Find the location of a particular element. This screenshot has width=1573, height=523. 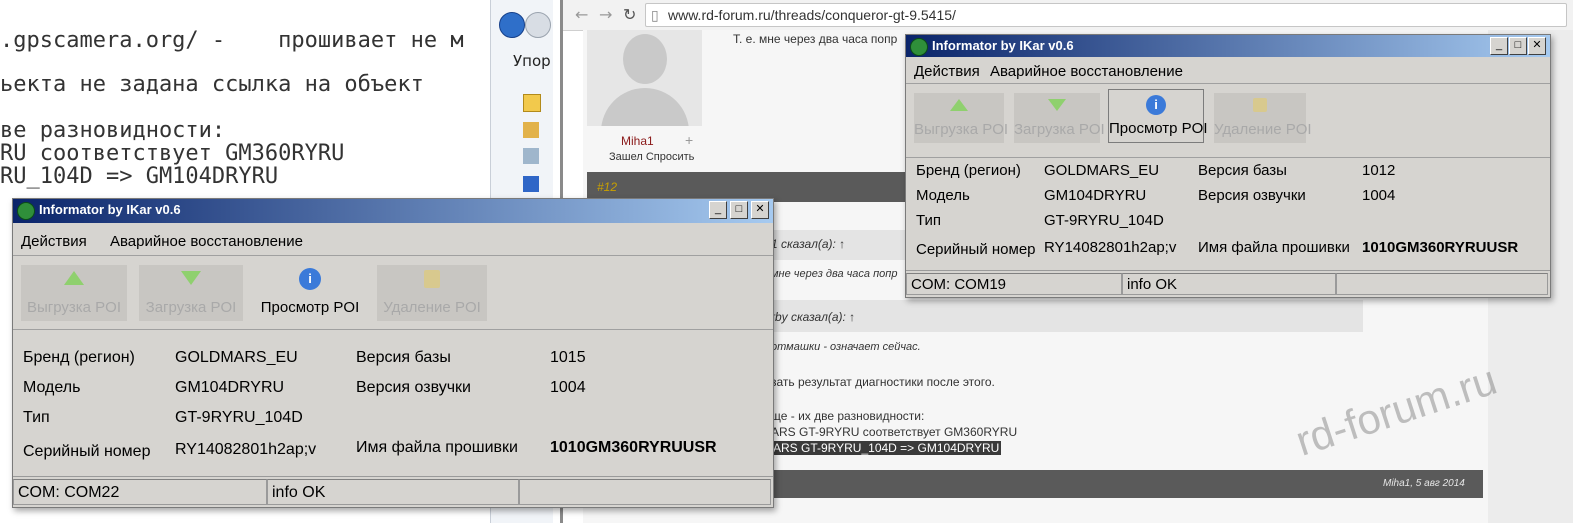

status-com: COM: COM22 is located at coordinates (140, 492).